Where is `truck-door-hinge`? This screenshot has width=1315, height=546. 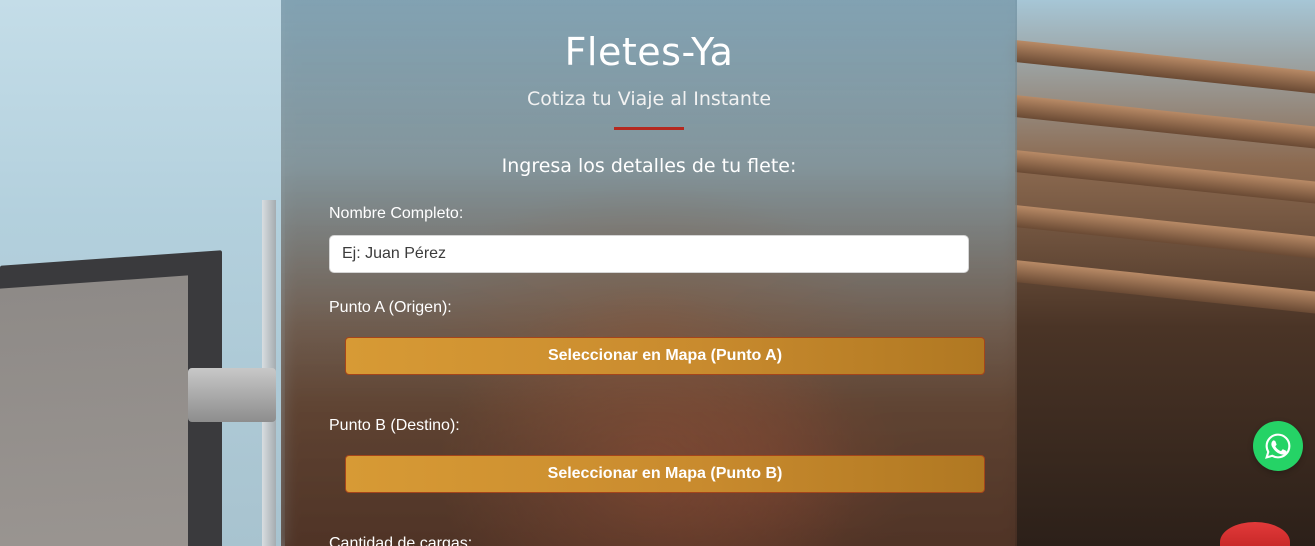 truck-door-hinge is located at coordinates (232, 395).